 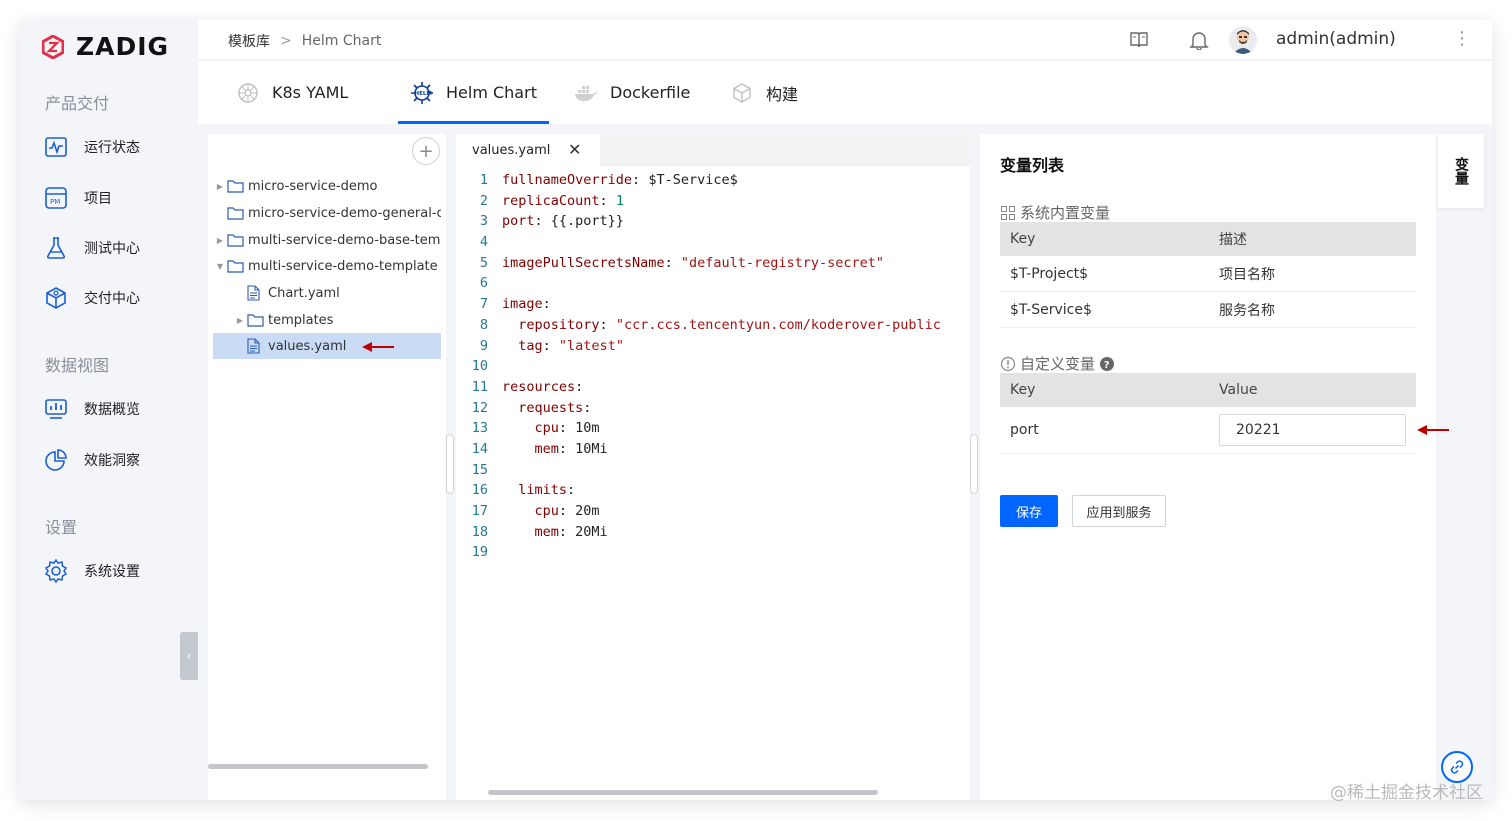 I want to click on line-content: requests:, so click(x=729, y=408).